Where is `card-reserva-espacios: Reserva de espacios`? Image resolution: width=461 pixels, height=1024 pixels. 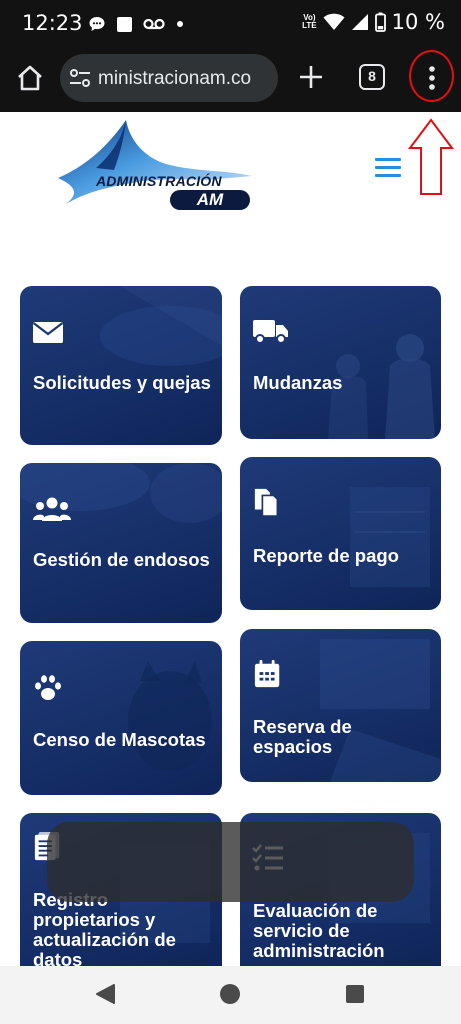 card-reserva-espacios: Reserva de espacios is located at coordinates (340, 705).